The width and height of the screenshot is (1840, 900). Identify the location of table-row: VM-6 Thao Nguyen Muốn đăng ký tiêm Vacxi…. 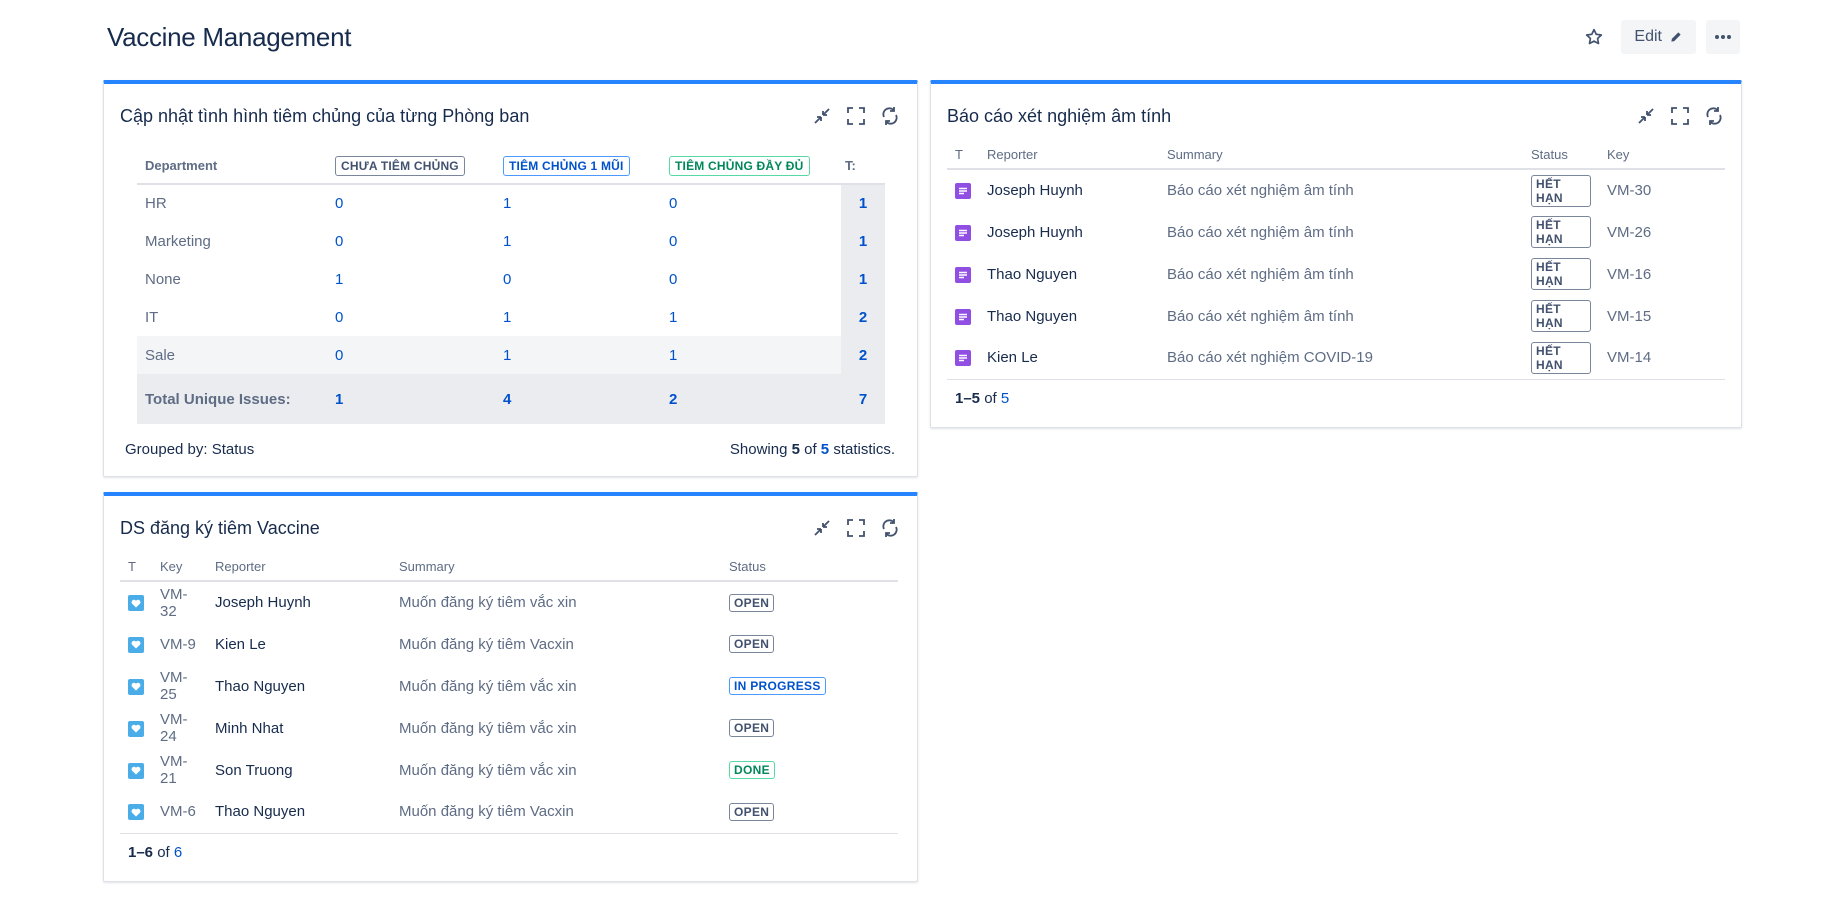
(509, 812).